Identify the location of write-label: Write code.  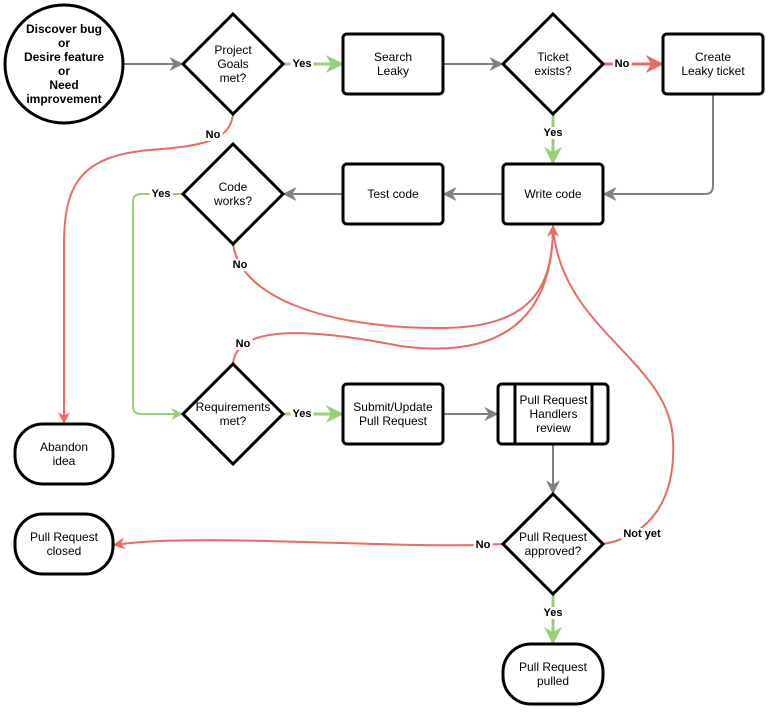
(553, 194).